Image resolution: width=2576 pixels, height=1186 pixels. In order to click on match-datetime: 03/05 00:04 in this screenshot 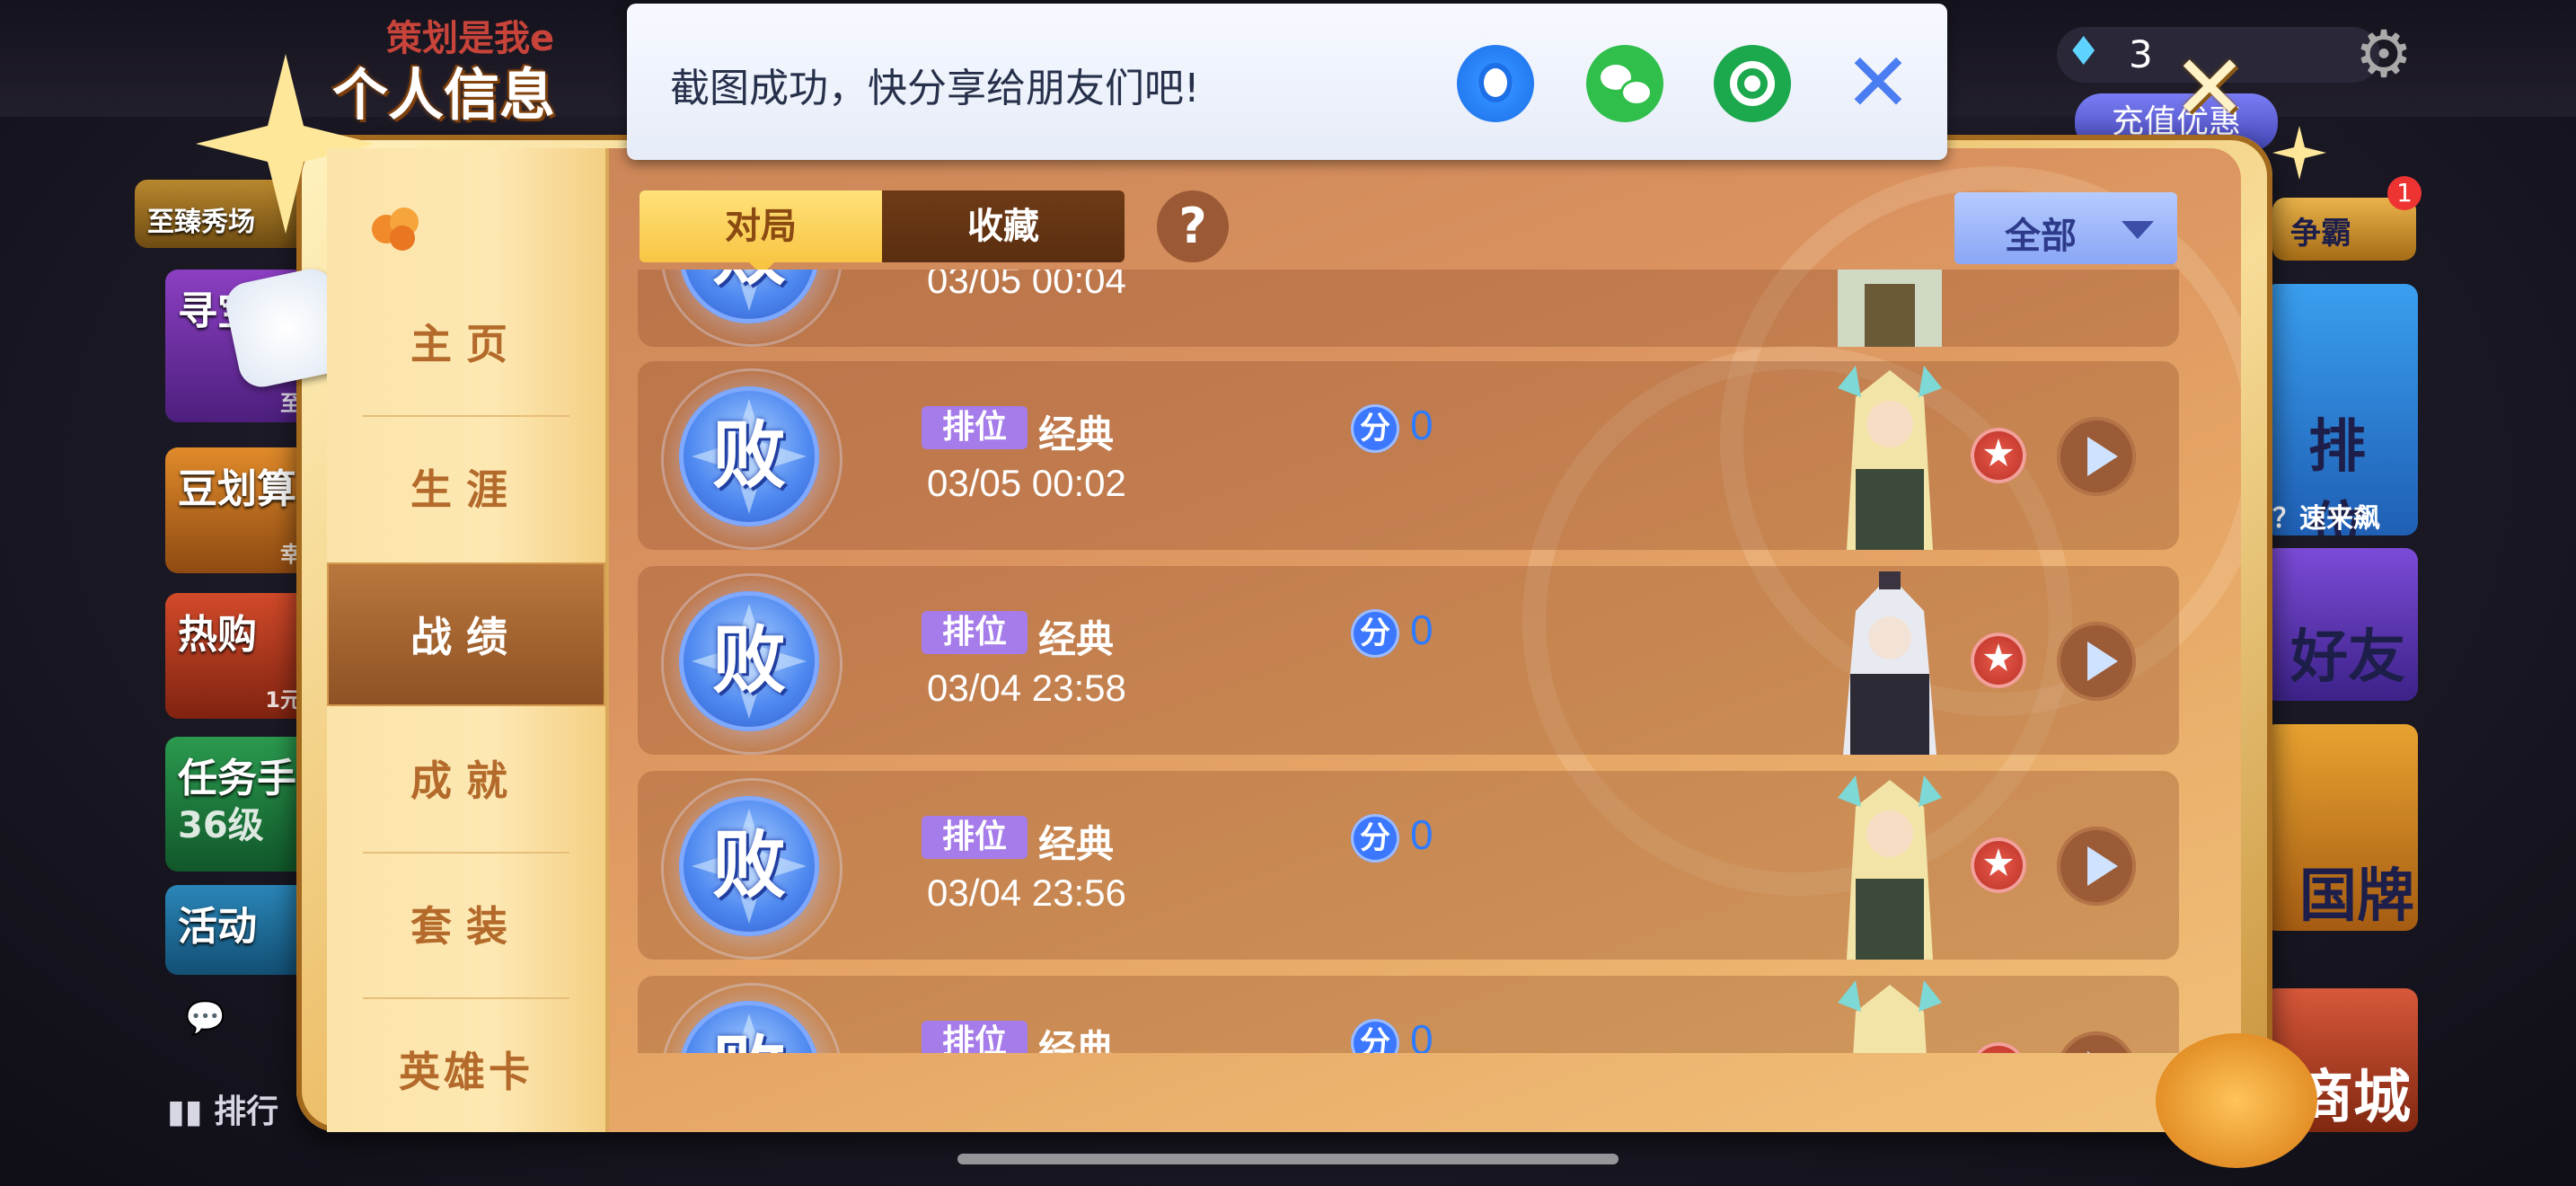, I will do `click(1026, 285)`.